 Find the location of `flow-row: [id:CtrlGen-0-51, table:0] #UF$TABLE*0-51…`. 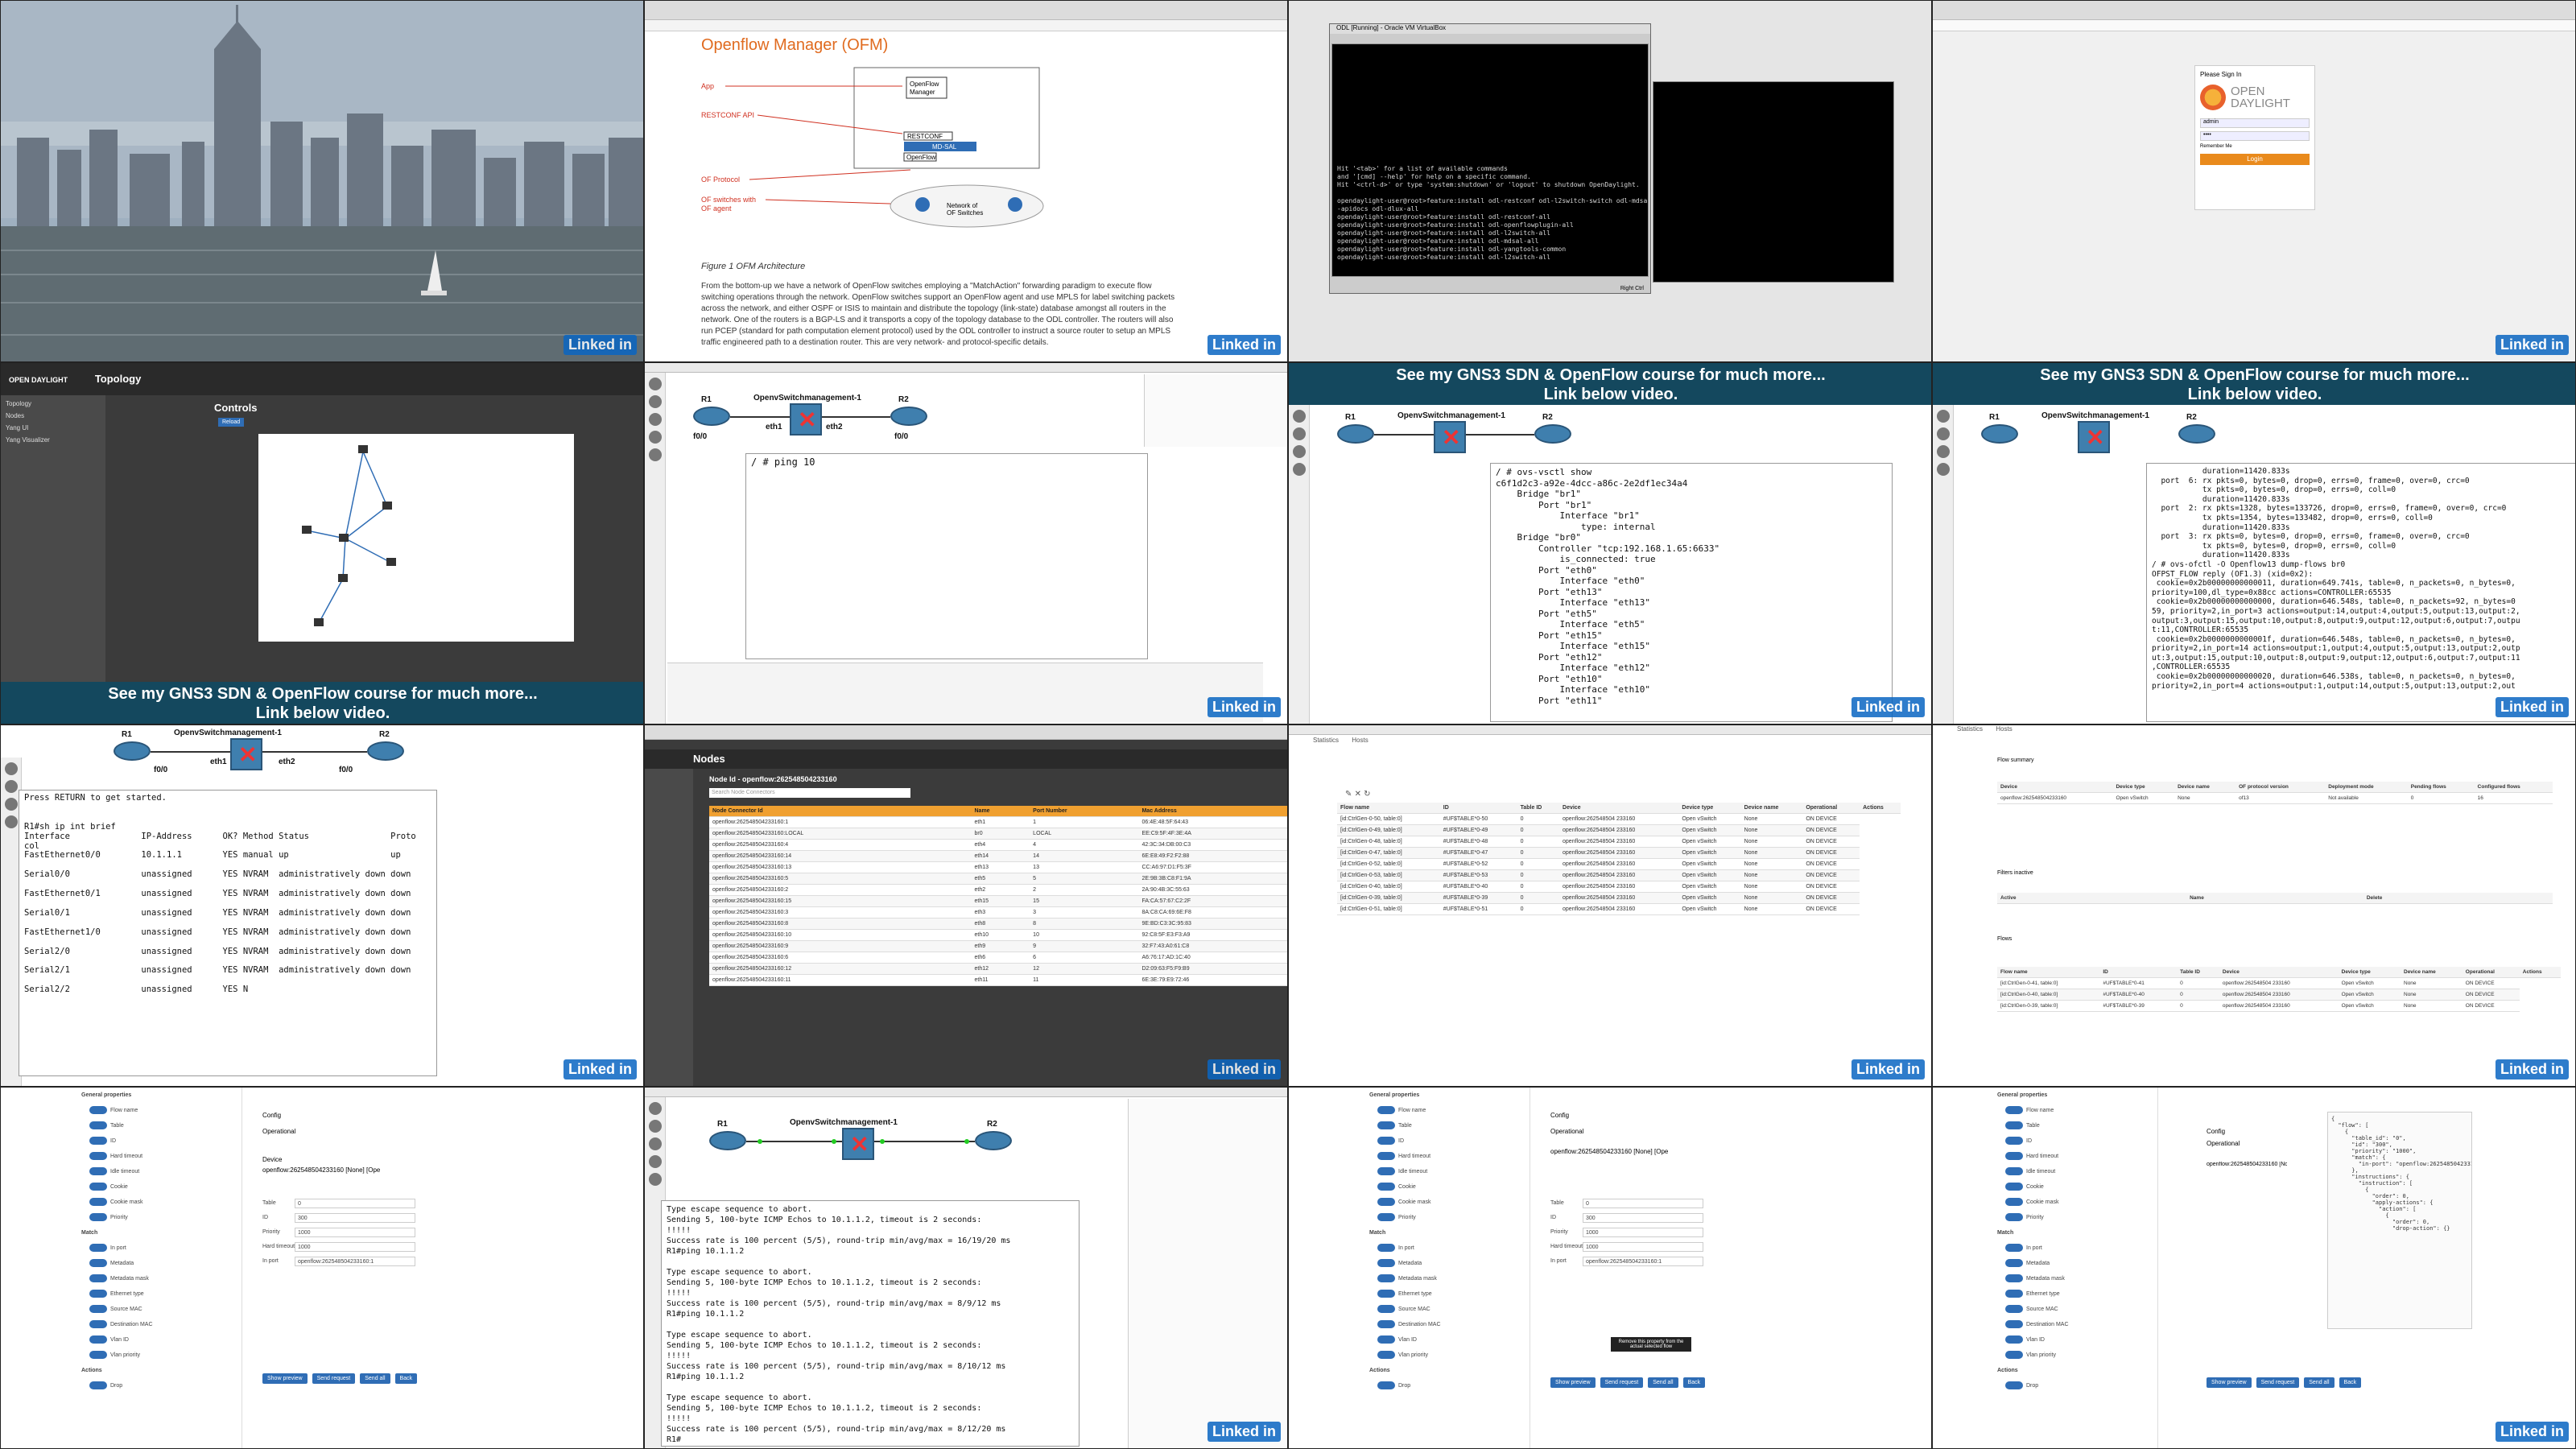

flow-row: [id:CtrlGen-0-51, table:0] #UF$TABLE*0-51… is located at coordinates (1619, 909).